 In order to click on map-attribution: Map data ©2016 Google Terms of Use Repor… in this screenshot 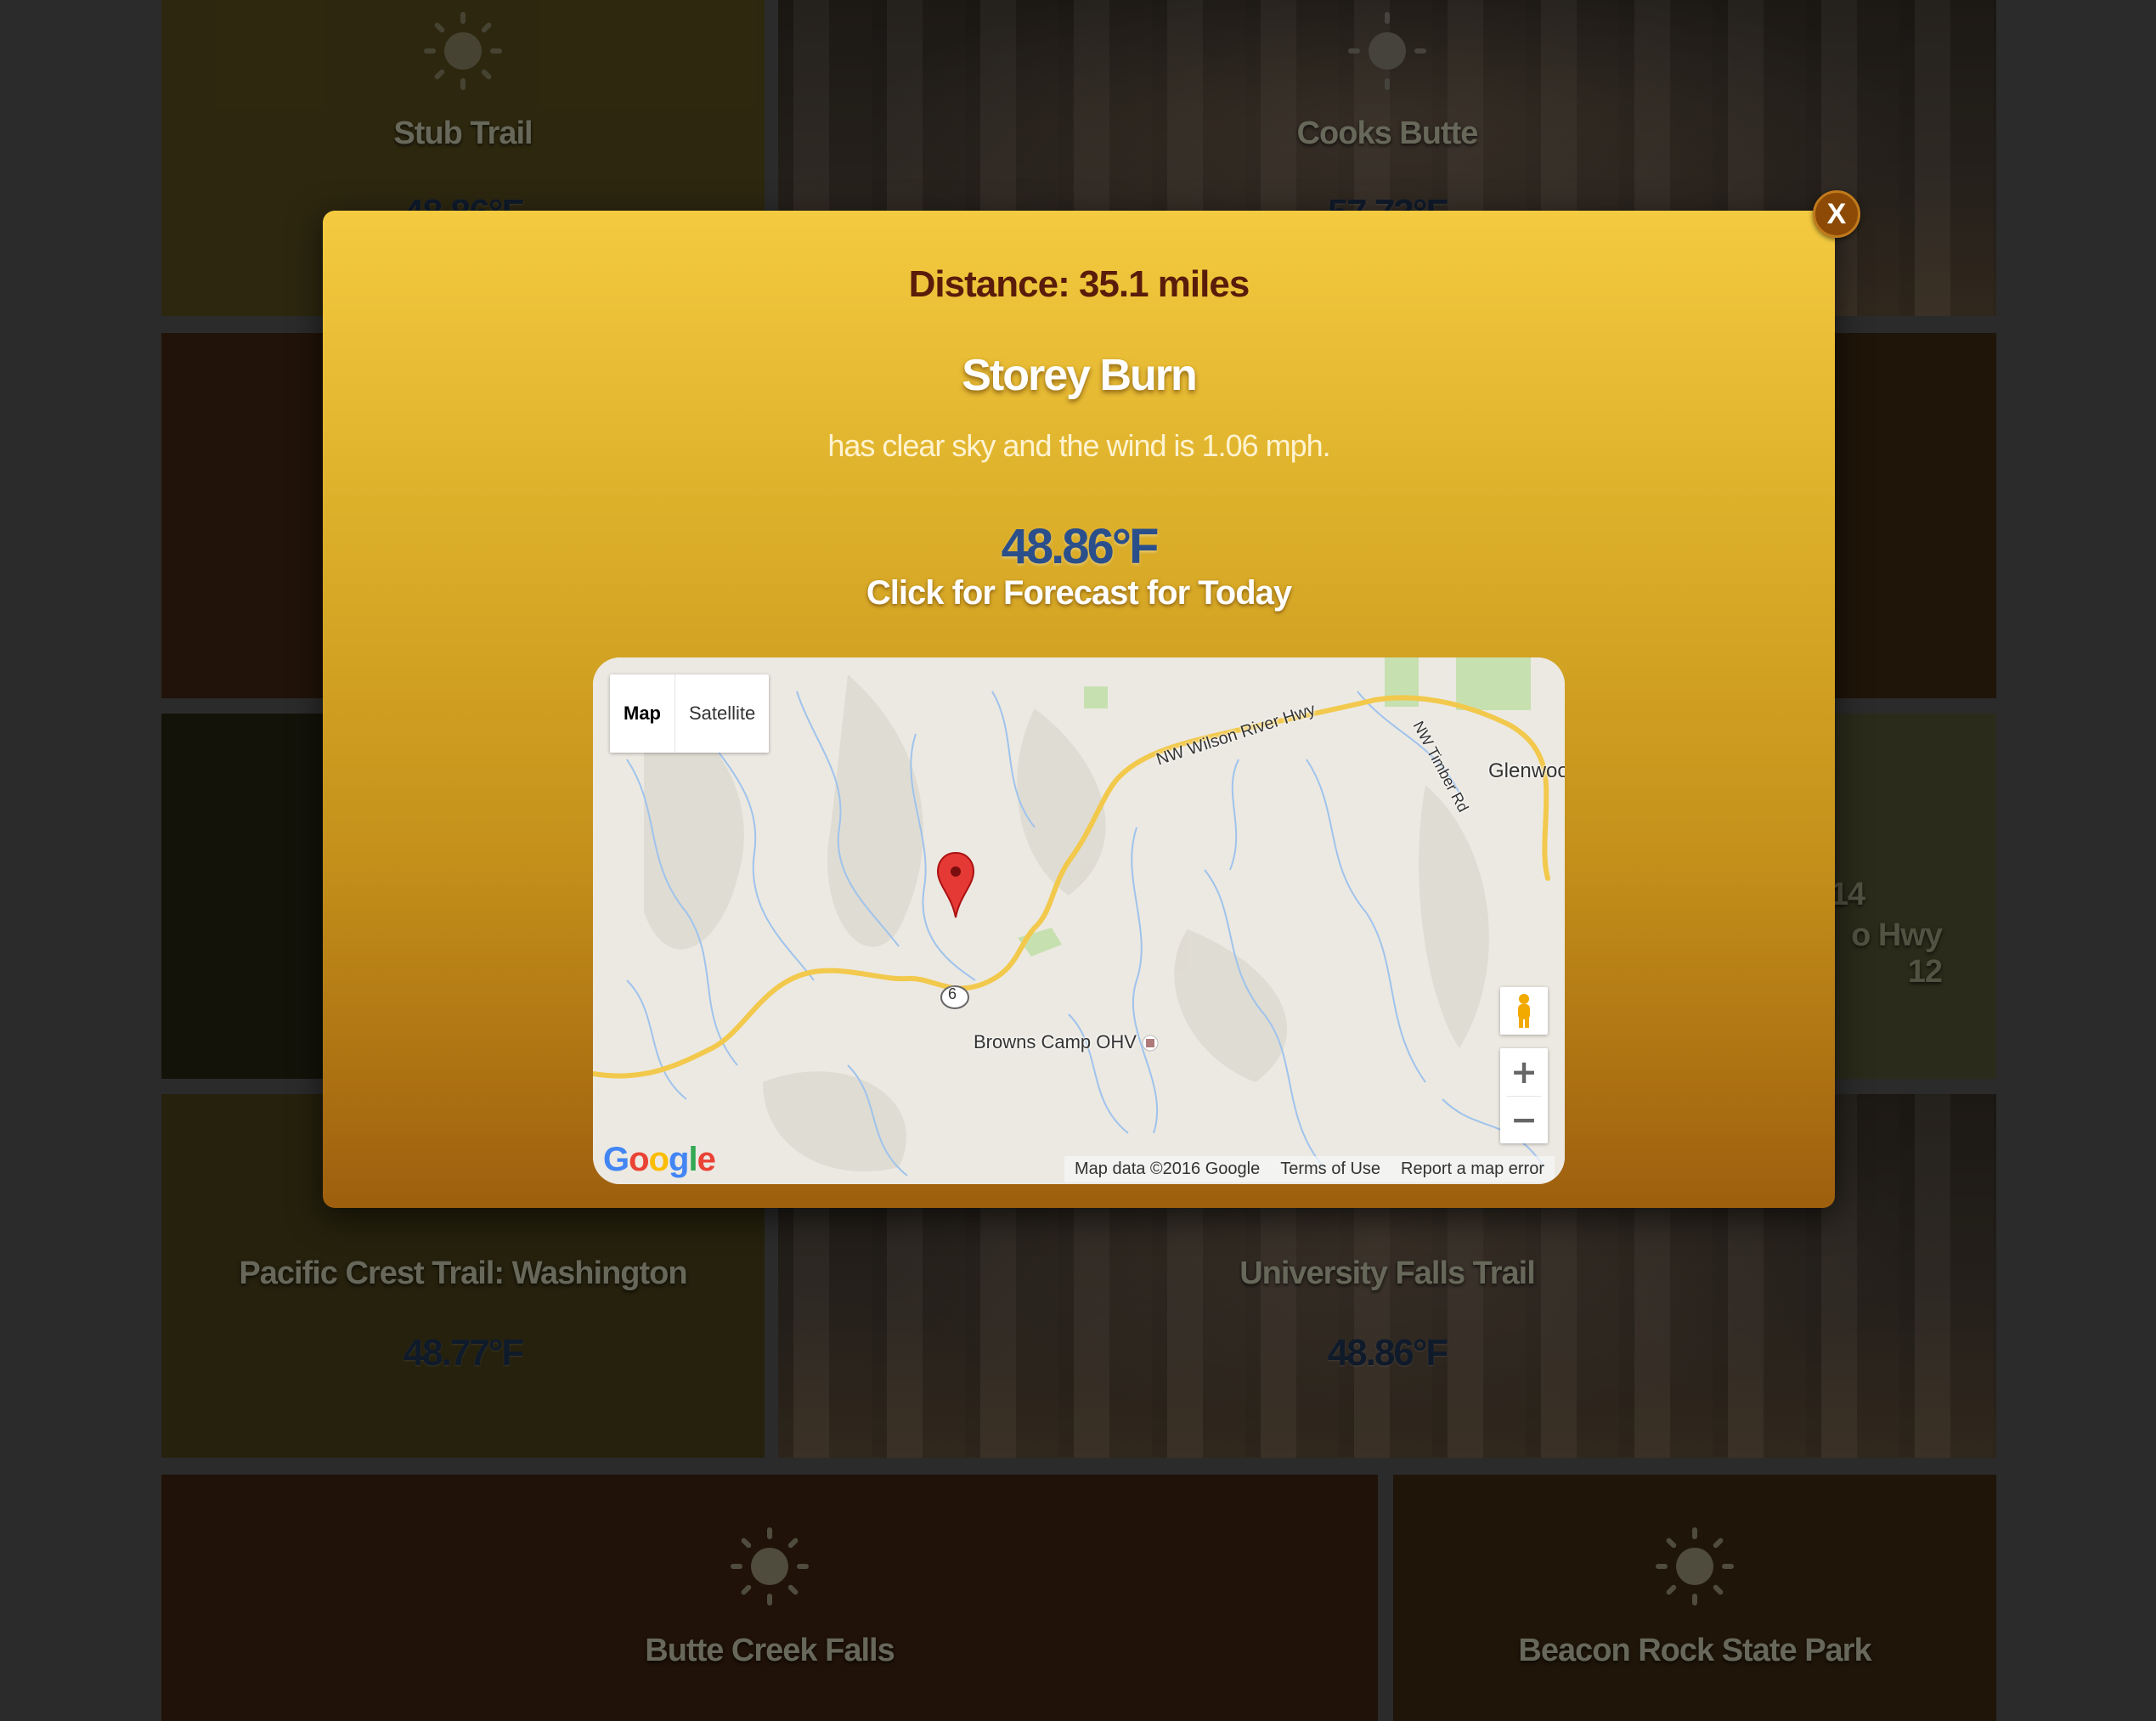, I will do `click(1309, 1169)`.